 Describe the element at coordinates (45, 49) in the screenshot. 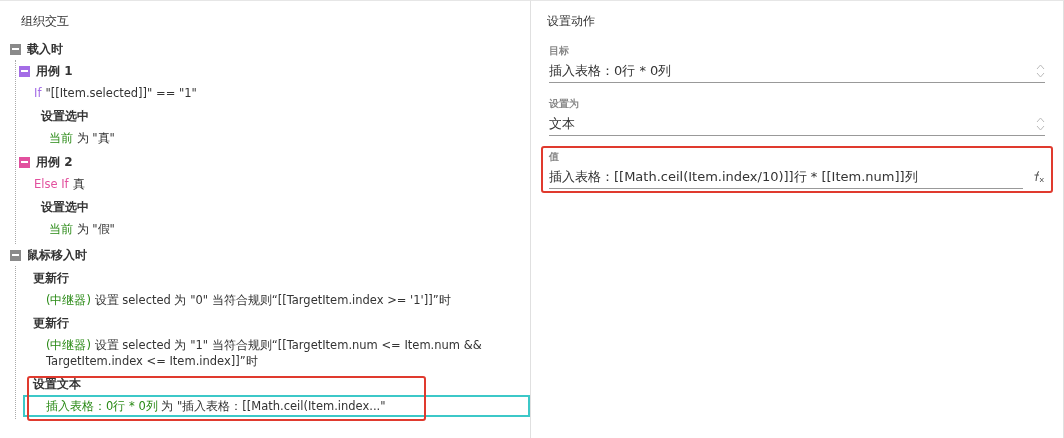

I see `event-label: 载入时` at that location.